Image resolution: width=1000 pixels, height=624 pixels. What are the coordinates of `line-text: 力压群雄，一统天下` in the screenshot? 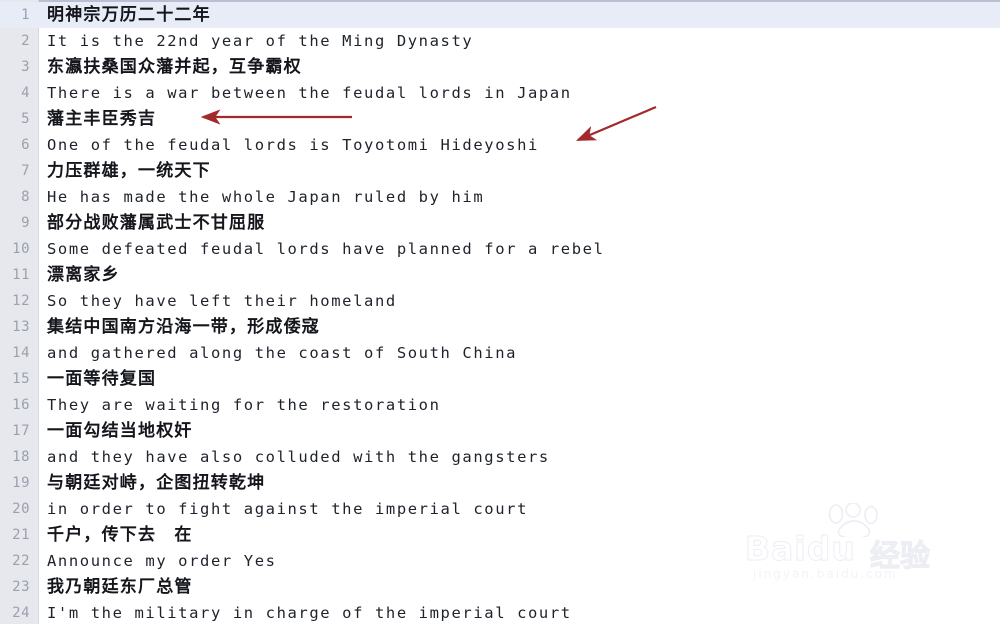 It's located at (129, 171).